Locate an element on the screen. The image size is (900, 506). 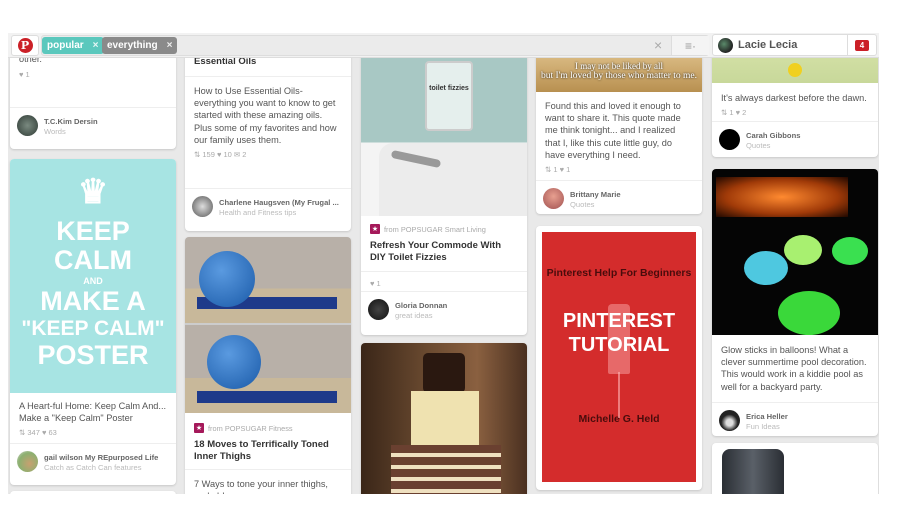
pin-image-jeans is located at coordinates (753, 471).